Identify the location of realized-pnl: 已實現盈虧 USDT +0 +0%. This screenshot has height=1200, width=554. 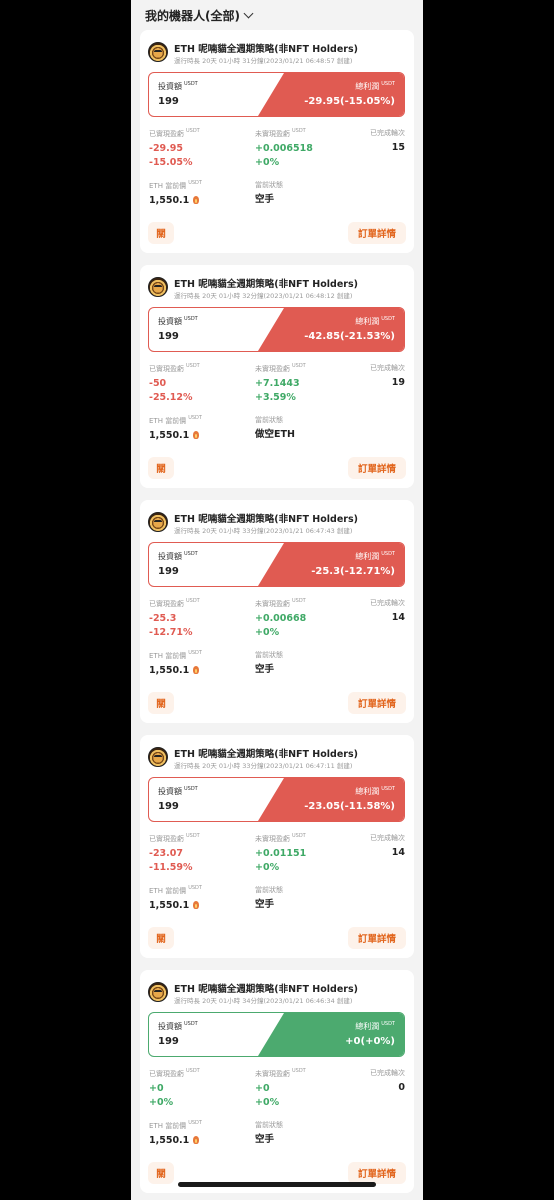
(174, 1088).